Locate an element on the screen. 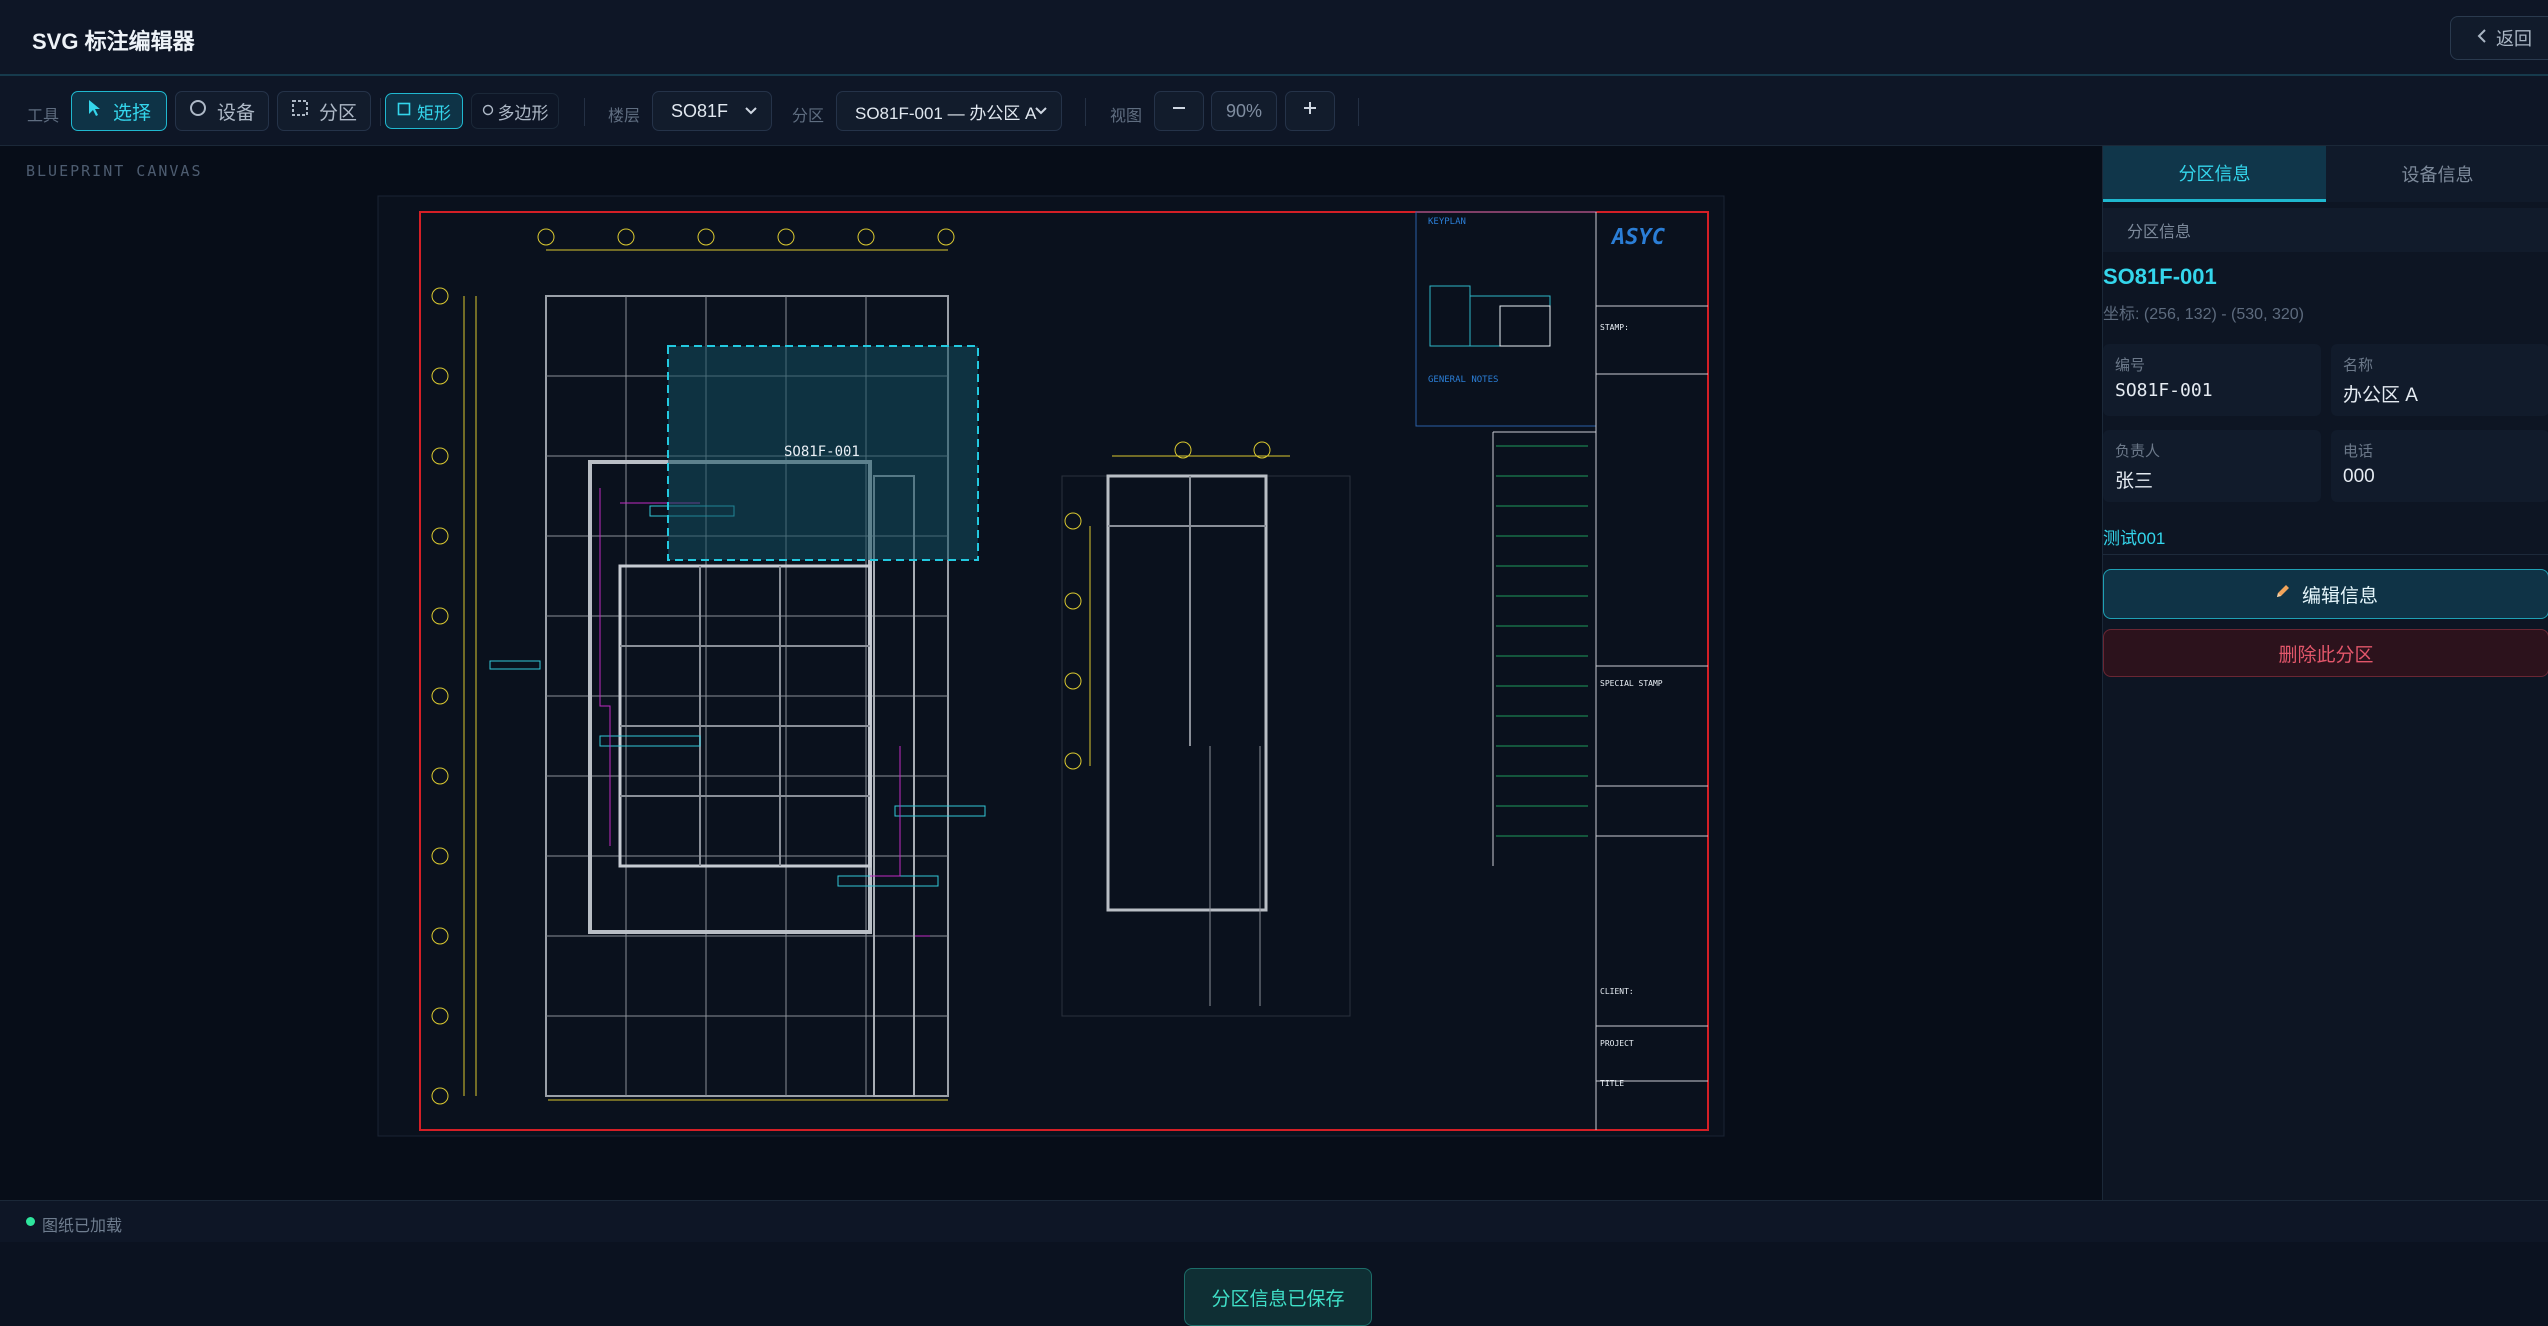  chevron-left-icon is located at coordinates (2482, 38).